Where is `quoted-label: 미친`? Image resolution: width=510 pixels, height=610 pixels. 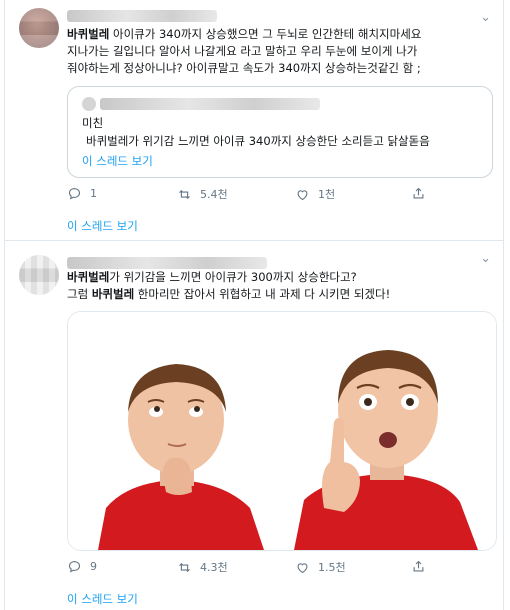
quoted-label: 미친 is located at coordinates (93, 123).